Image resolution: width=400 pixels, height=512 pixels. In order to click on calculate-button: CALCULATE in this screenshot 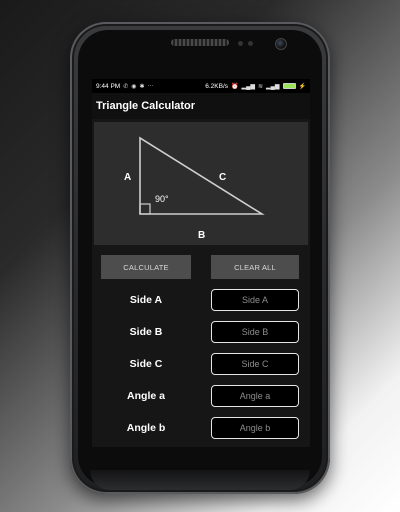, I will do `click(146, 267)`.